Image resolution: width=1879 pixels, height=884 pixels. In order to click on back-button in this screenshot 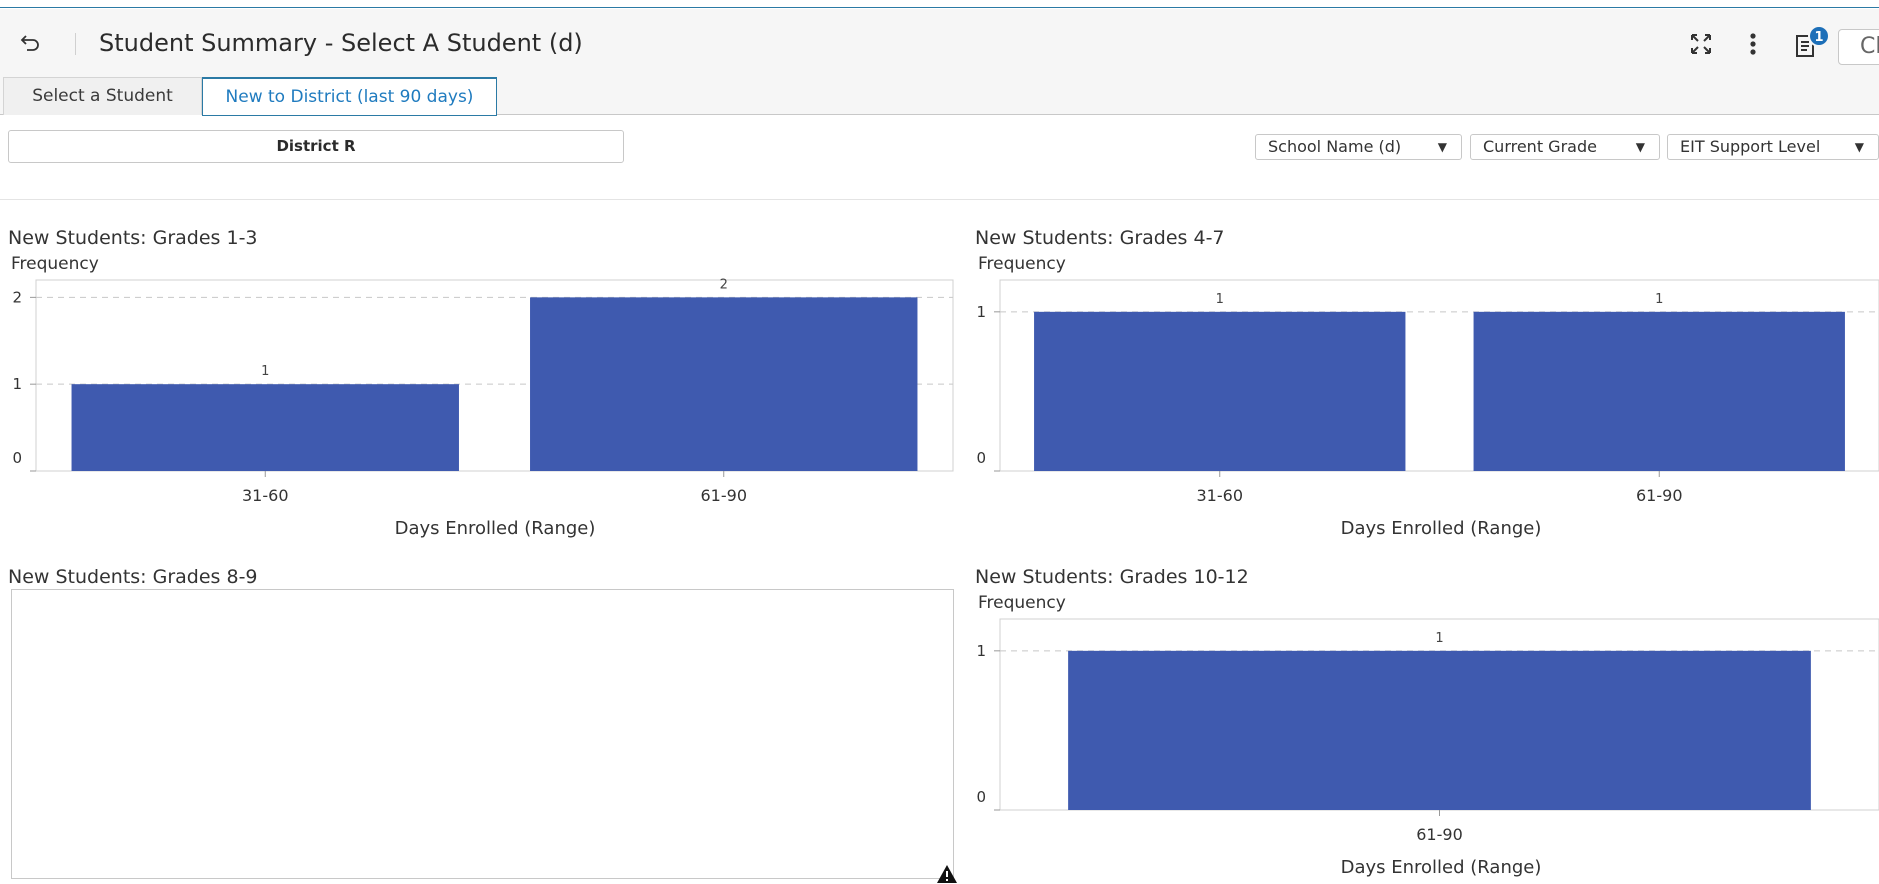, I will do `click(30, 43)`.